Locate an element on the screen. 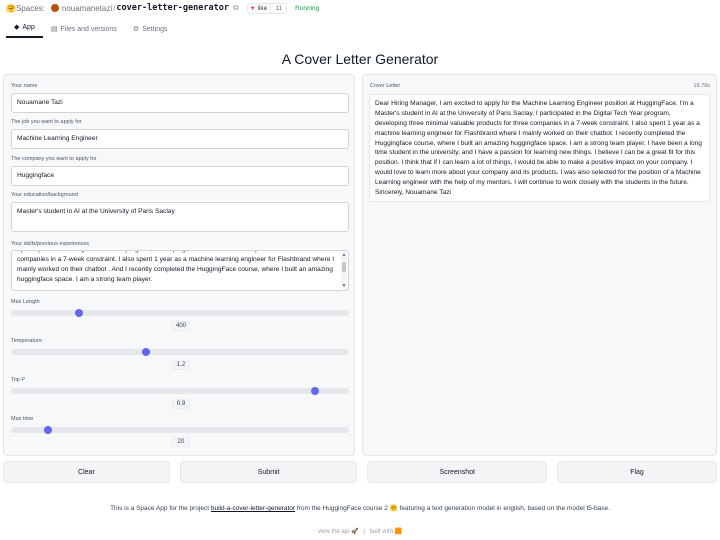  project-link: build-a-cover-letter-generator is located at coordinates (253, 508).